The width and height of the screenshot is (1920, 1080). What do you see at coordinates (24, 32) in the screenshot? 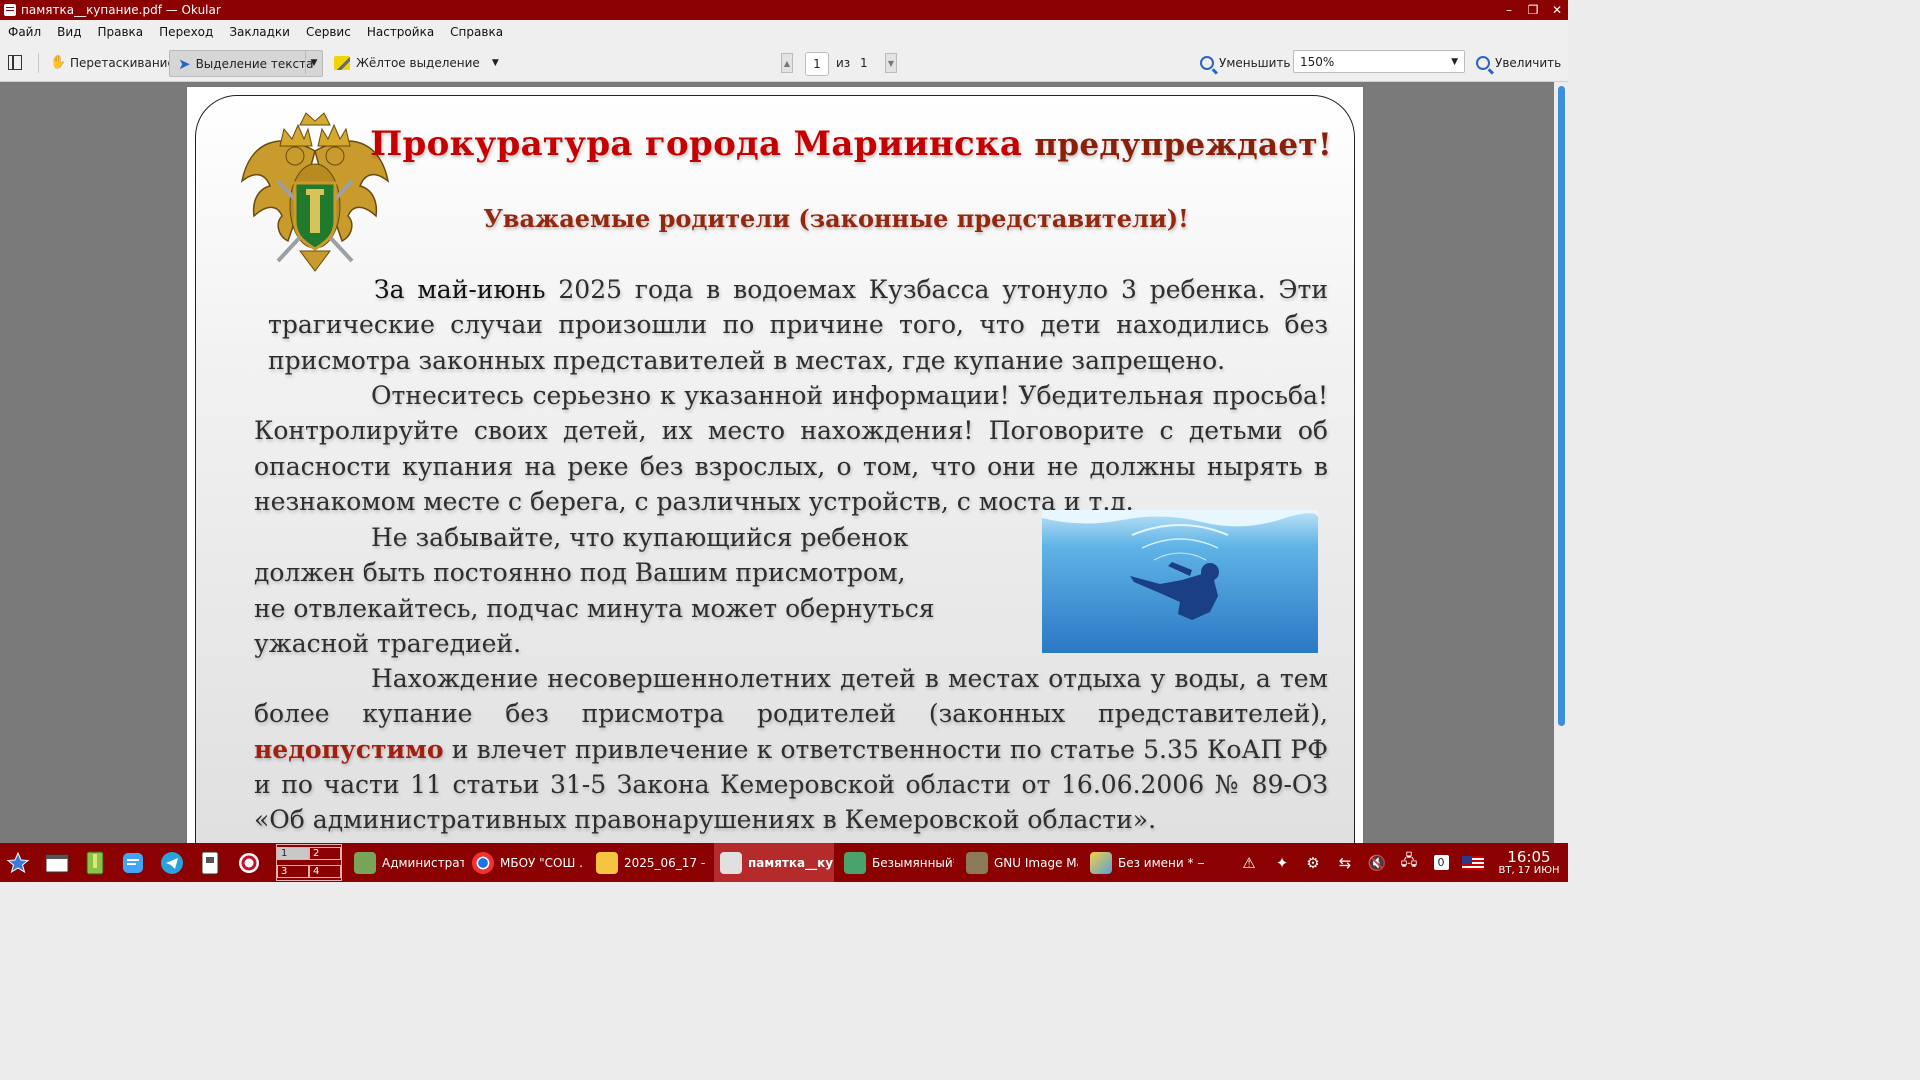
I see `menu-file: Файл` at bounding box center [24, 32].